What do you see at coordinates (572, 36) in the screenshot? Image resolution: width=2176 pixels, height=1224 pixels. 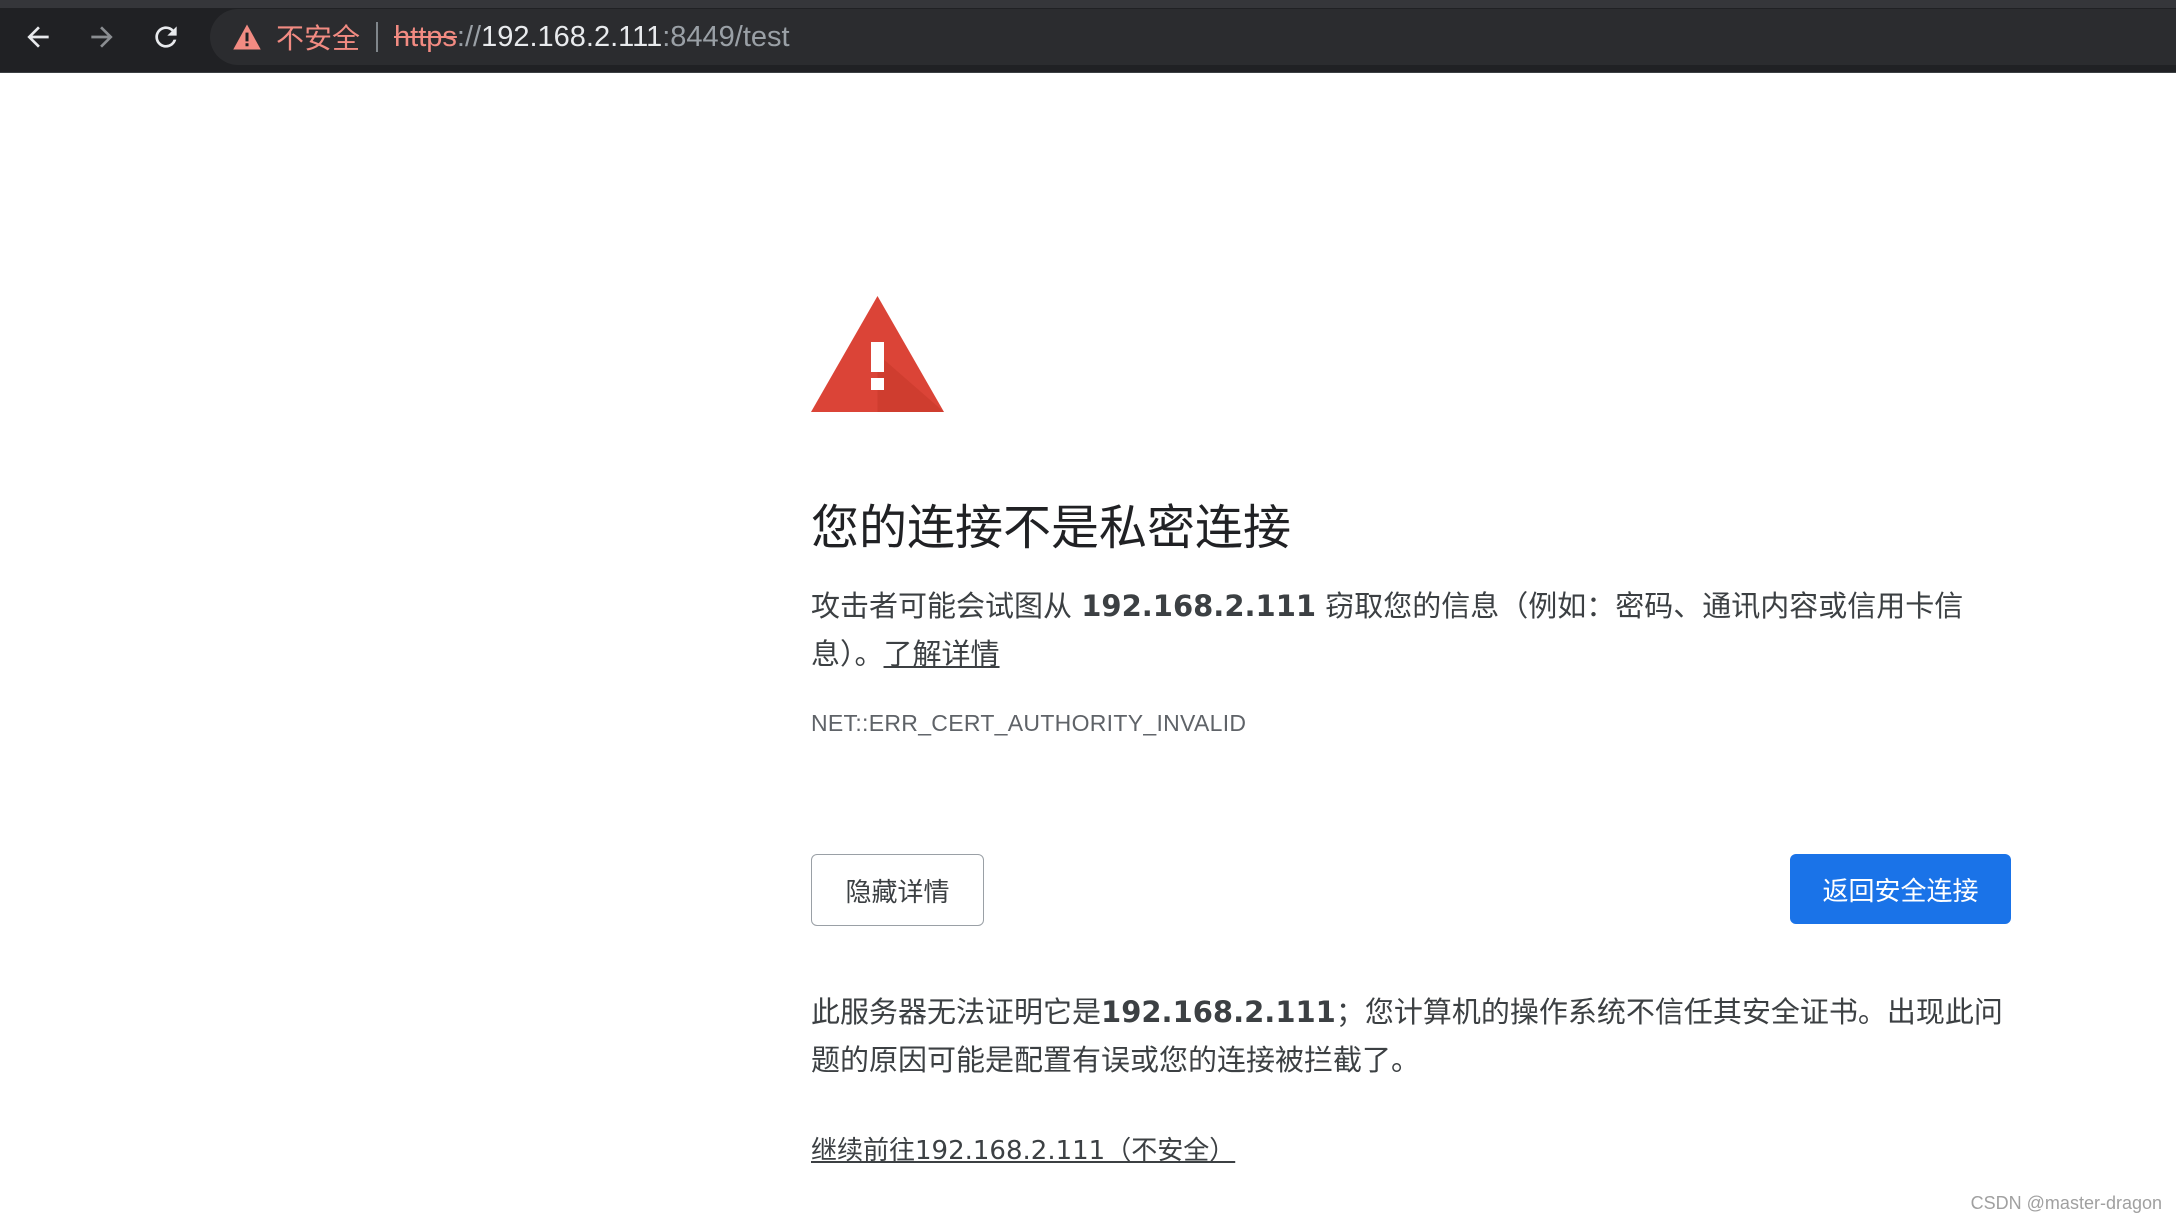 I see `url-host: 192.168.2.111` at bounding box center [572, 36].